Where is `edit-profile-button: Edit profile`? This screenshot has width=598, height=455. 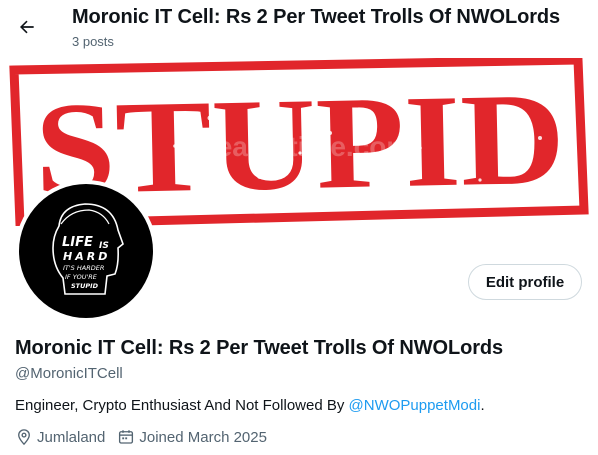
edit-profile-button: Edit profile is located at coordinates (525, 282).